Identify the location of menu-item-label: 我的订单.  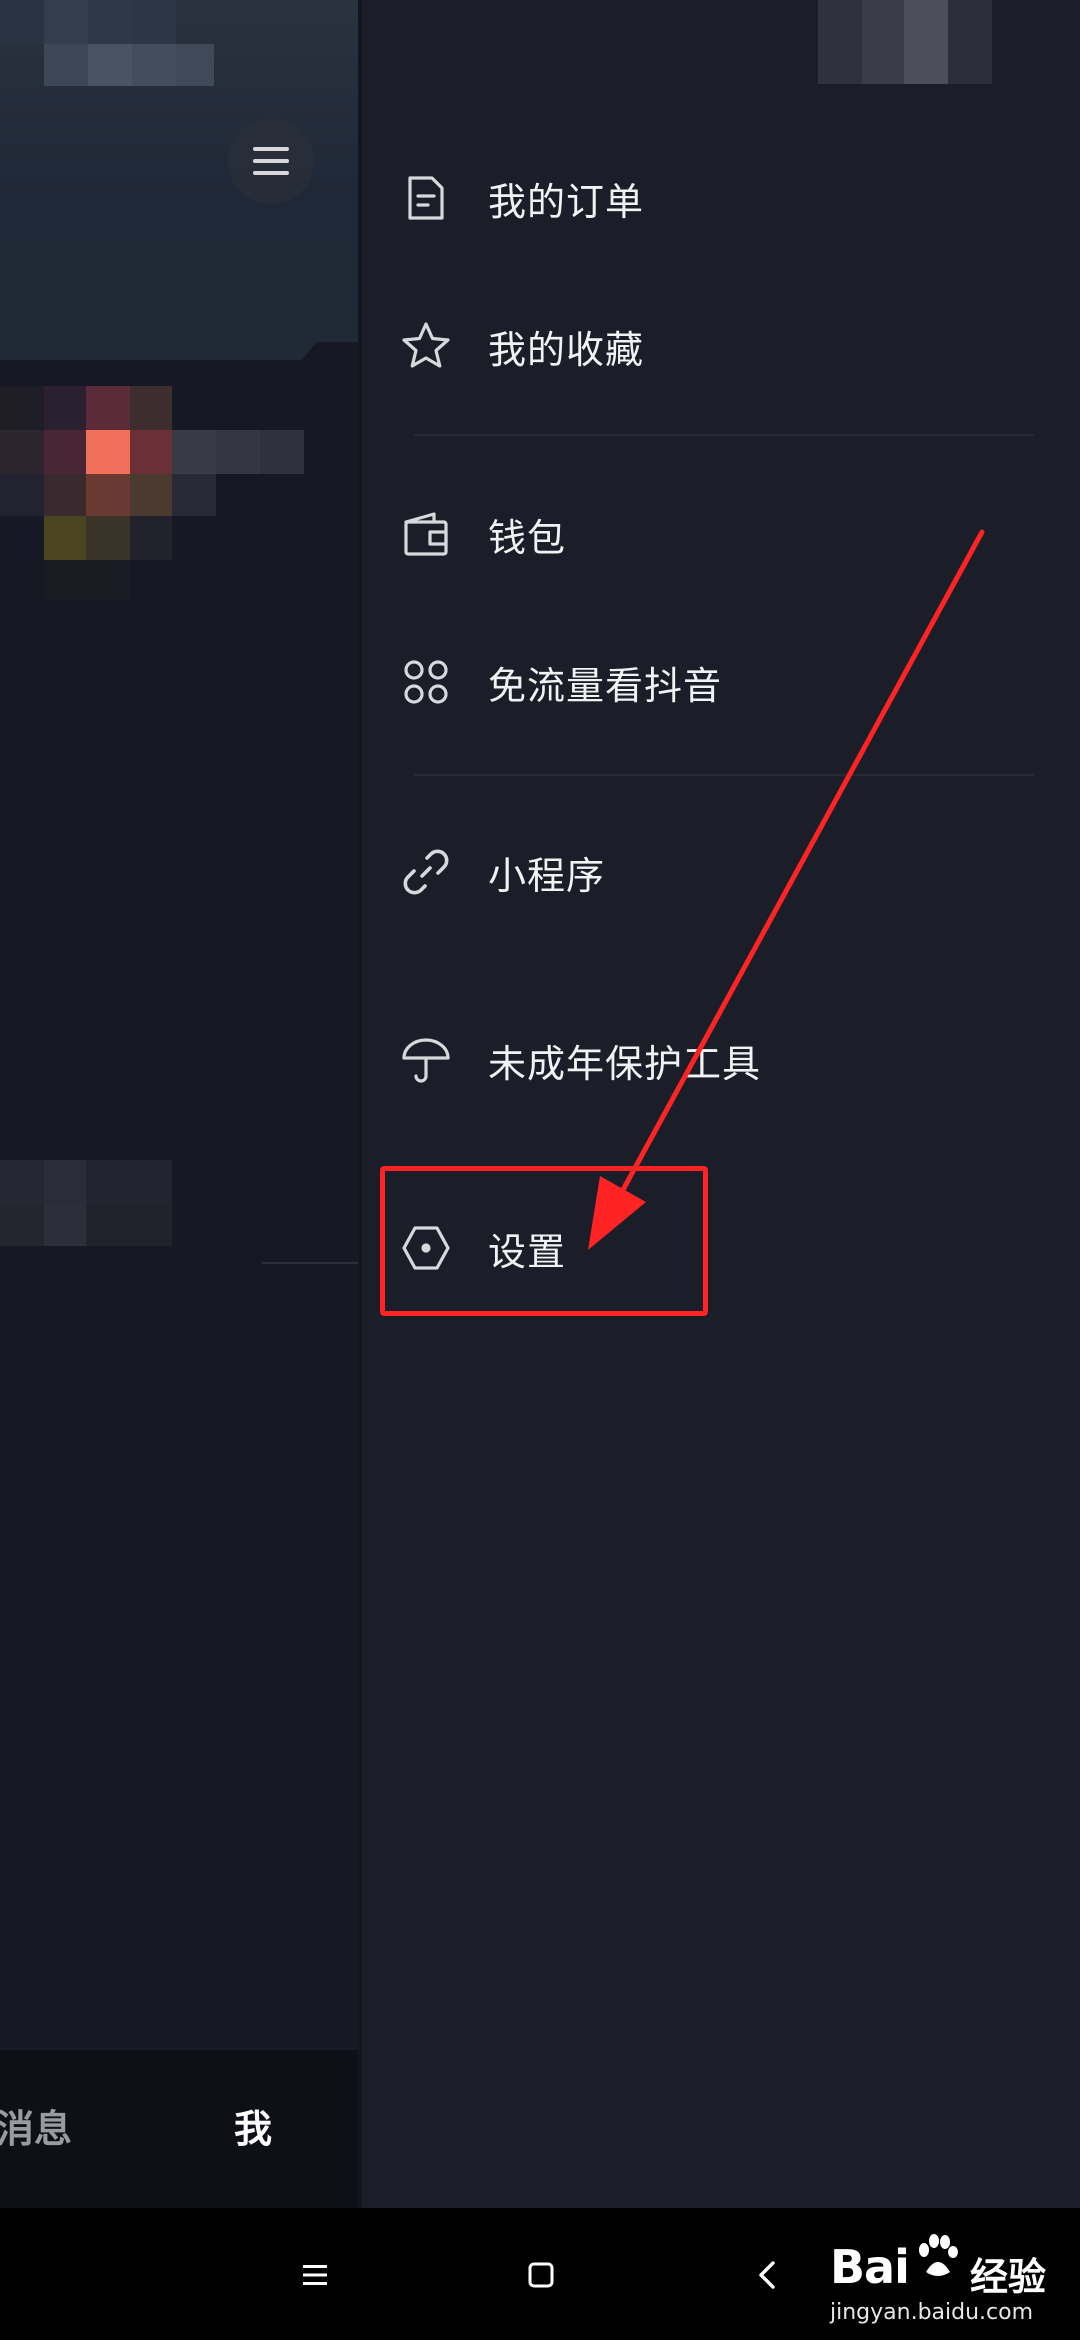
(566, 201).